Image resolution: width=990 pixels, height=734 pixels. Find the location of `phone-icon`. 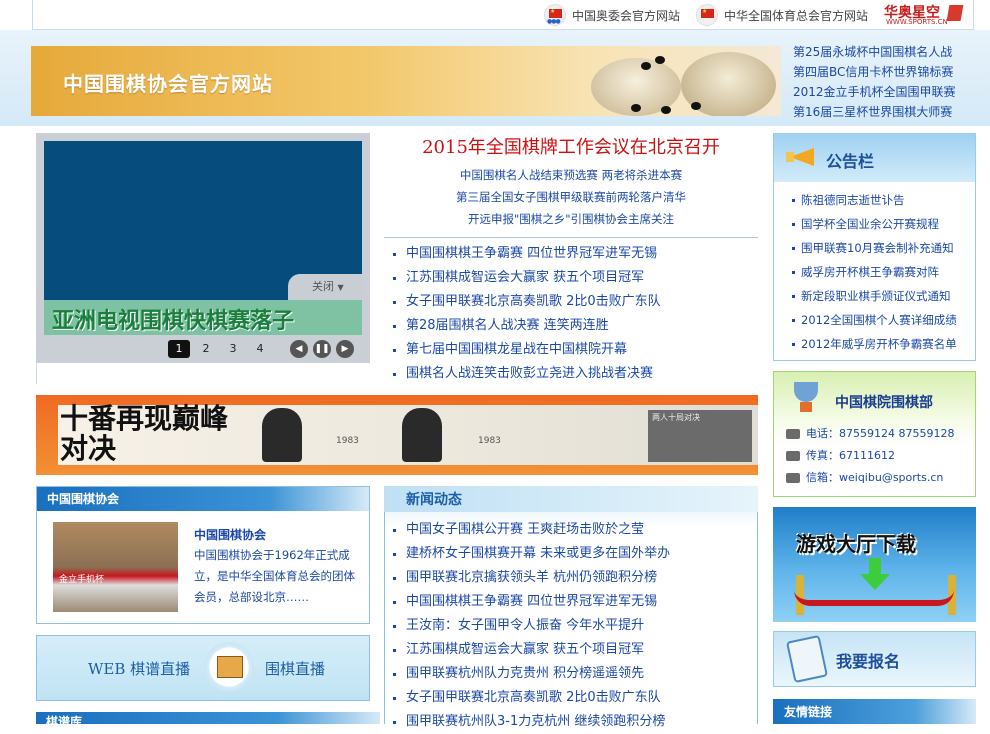

phone-icon is located at coordinates (793, 434).